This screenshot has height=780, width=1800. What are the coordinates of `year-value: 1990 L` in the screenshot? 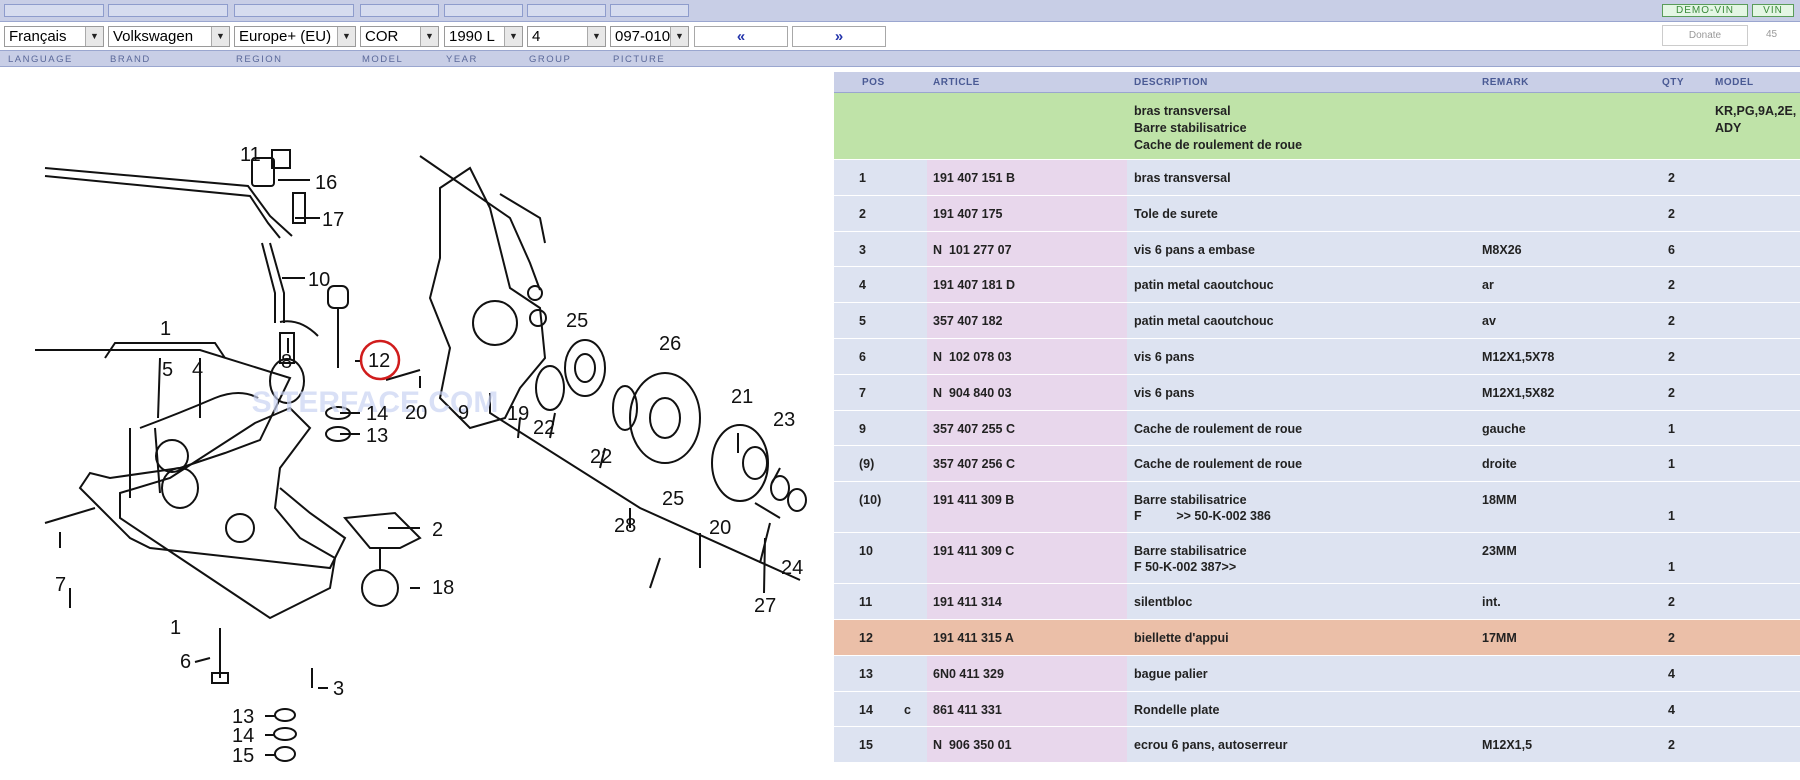 It's located at (472, 36).